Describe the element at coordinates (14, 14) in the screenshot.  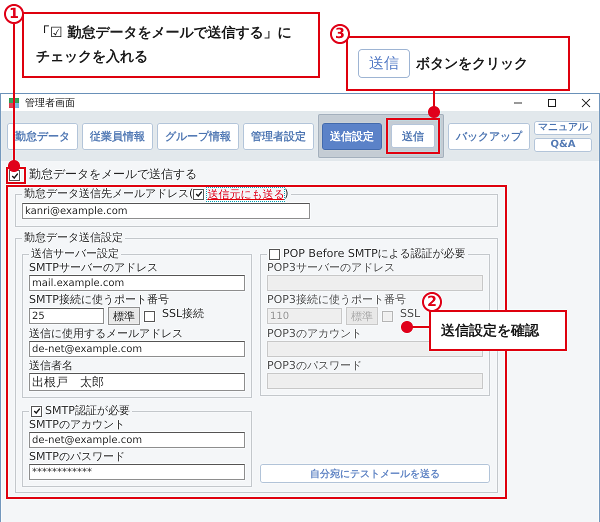
I see `step-number: 1` at that location.